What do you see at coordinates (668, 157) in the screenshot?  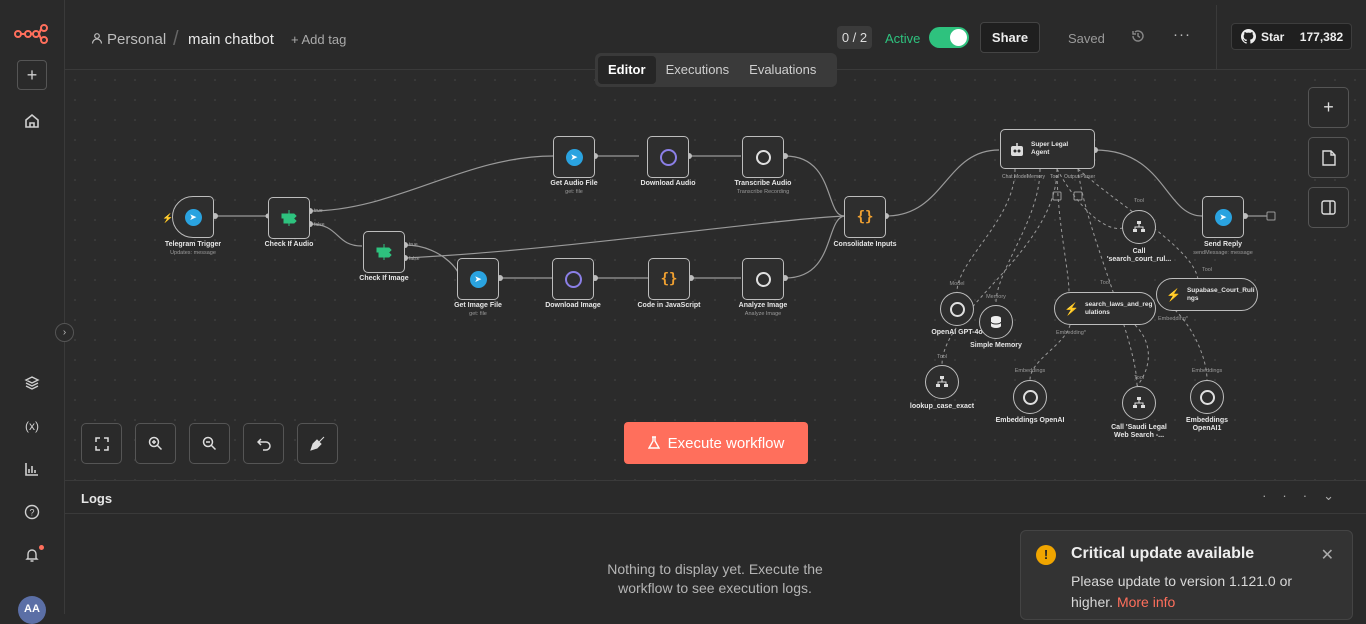 I see `download-audio-node` at bounding box center [668, 157].